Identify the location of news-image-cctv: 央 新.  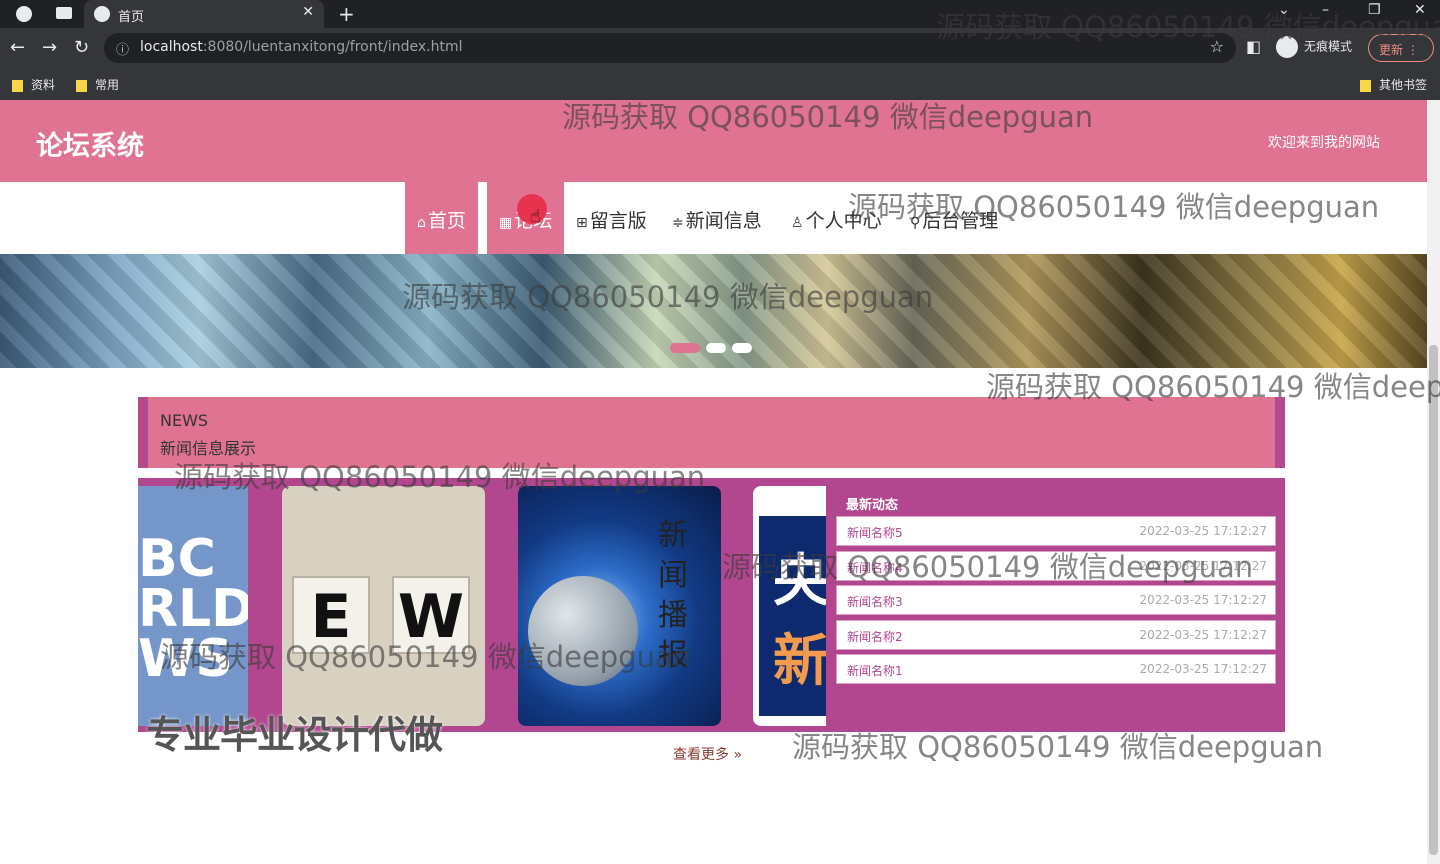
(789, 606).